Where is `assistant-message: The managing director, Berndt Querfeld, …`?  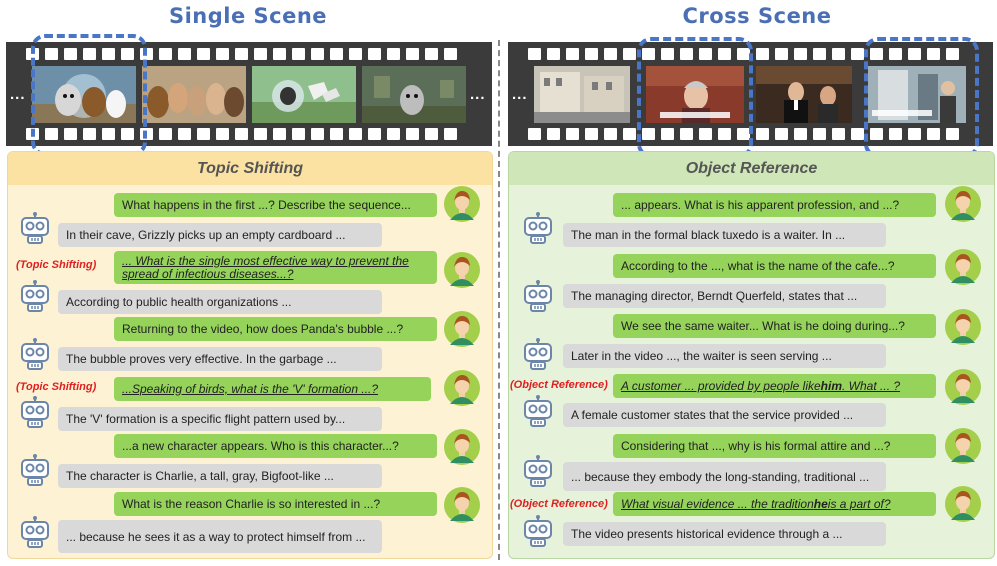 assistant-message: The managing director, Berndt Querfeld, … is located at coordinates (724, 296).